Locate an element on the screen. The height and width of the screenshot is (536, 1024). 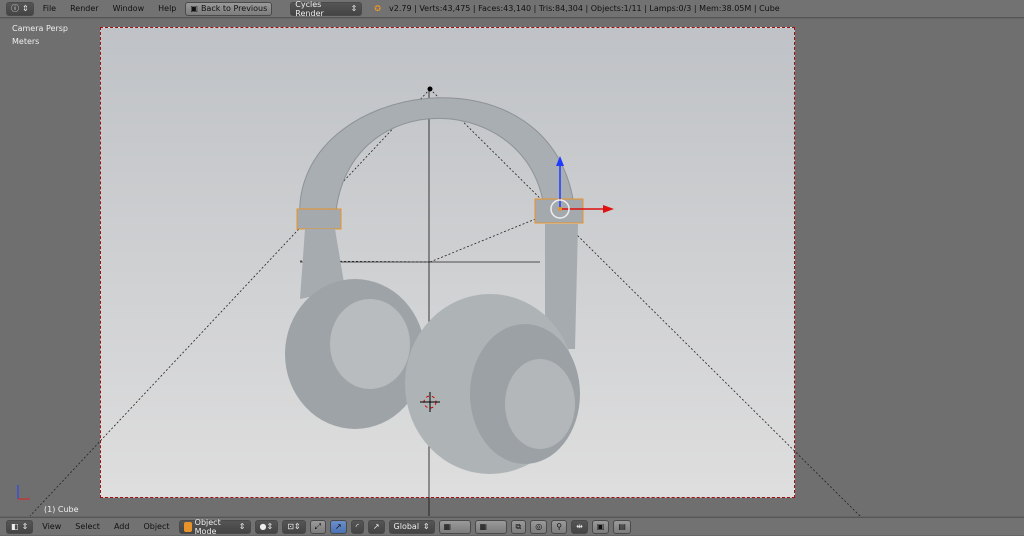
render-preview-button: ▣ is located at coordinates (600, 526).